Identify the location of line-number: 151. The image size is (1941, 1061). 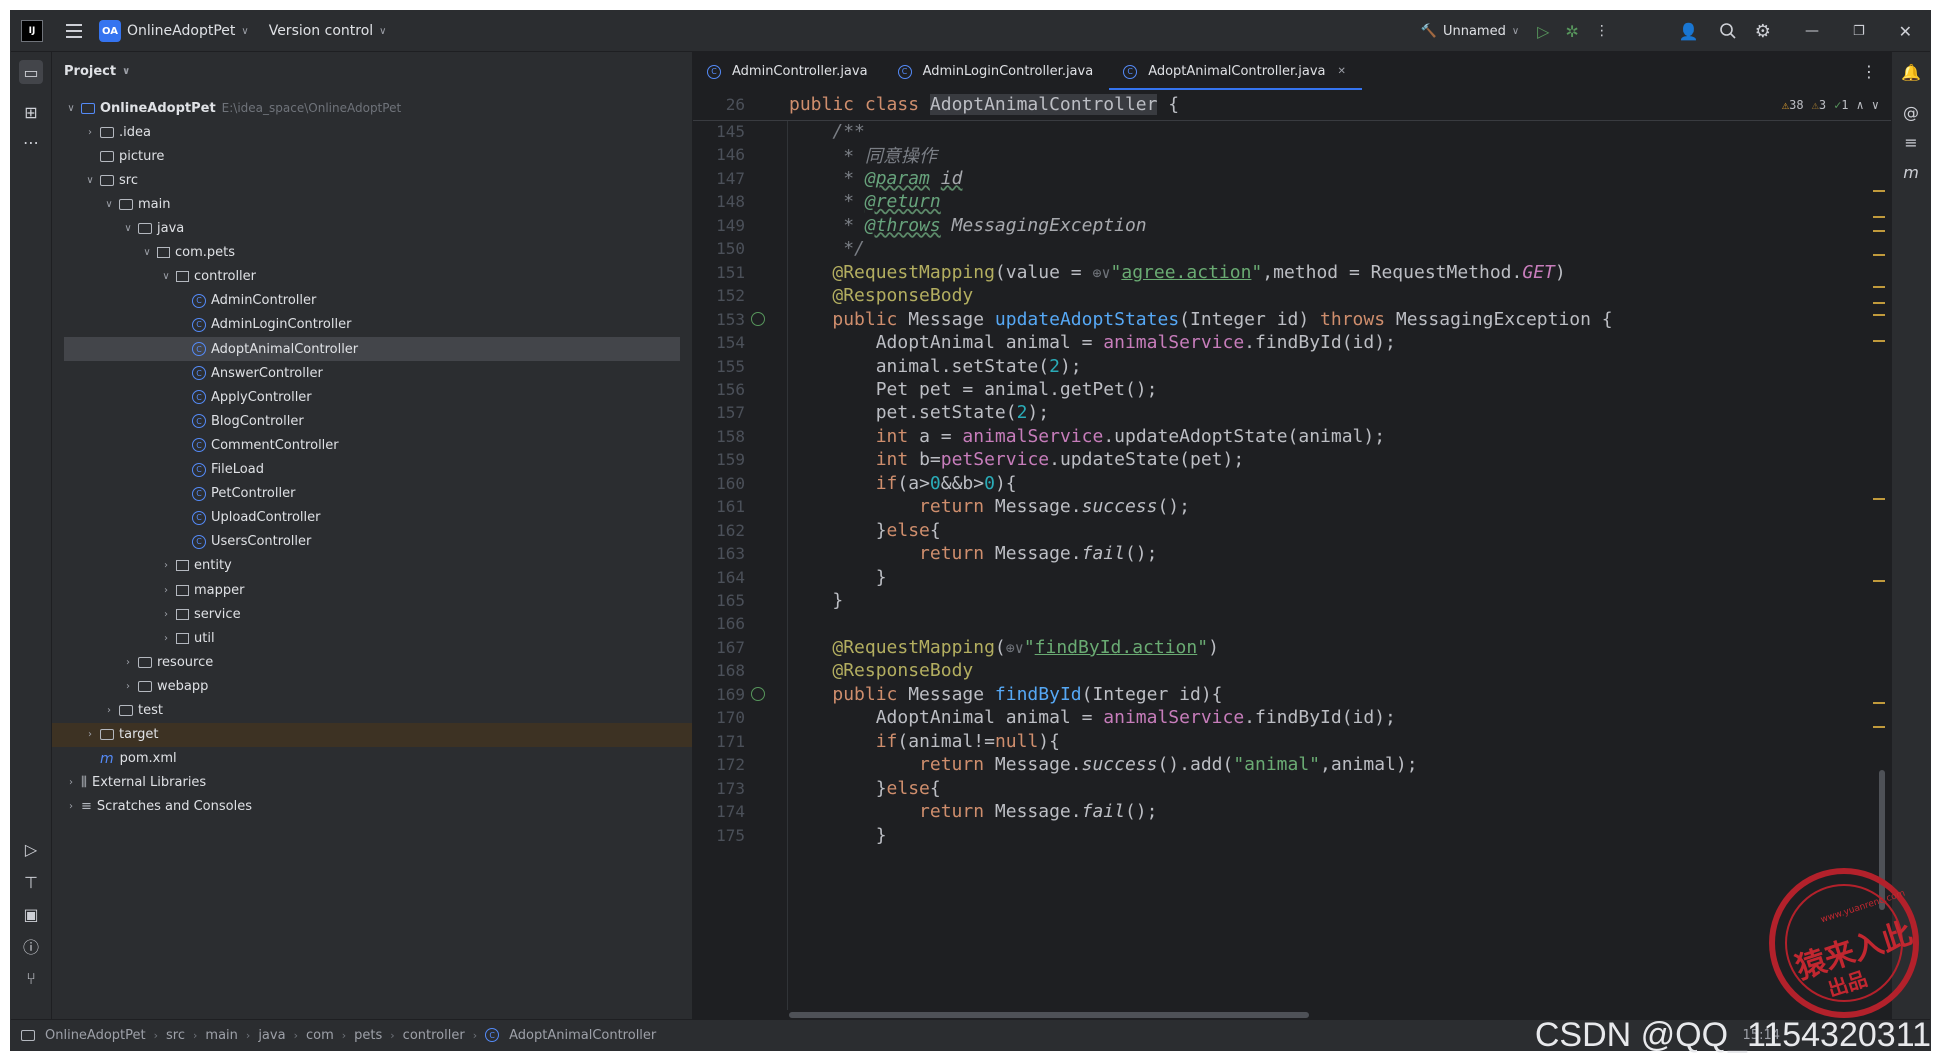
(719, 272).